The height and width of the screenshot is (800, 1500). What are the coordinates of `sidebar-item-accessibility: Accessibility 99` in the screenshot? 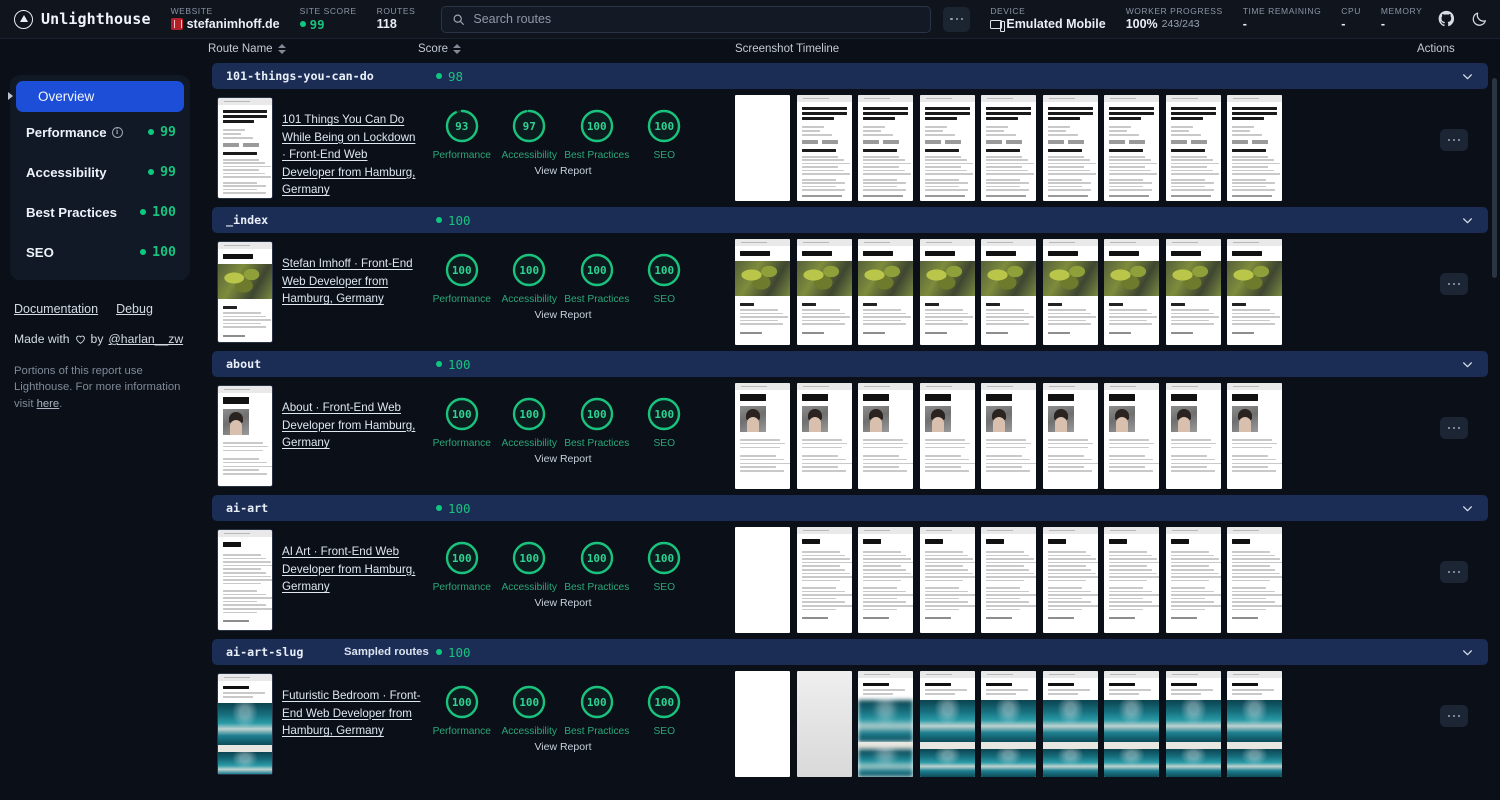 It's located at (100, 172).